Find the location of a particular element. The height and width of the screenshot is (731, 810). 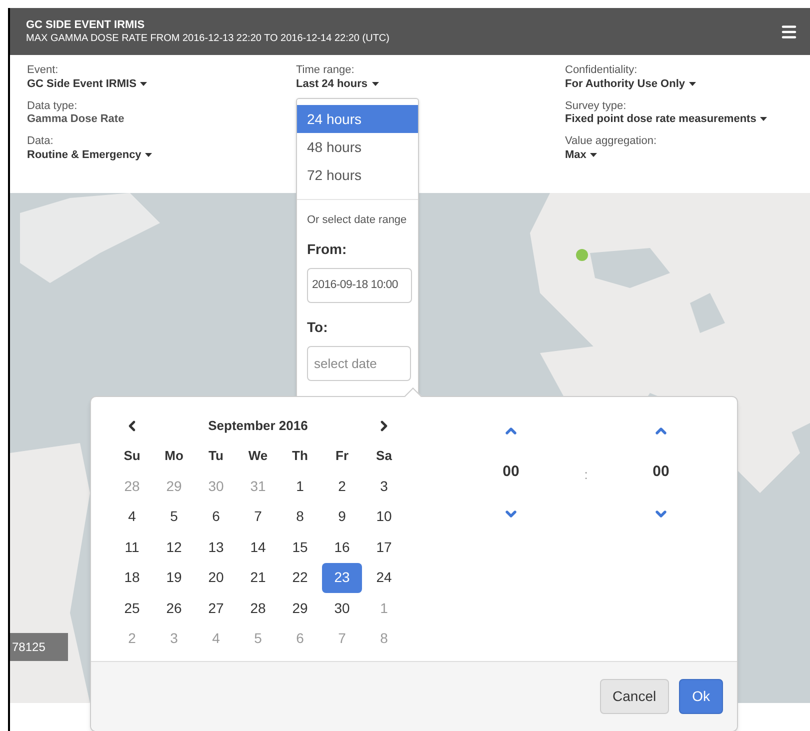

filter-label: Value aggregation: is located at coordinates (611, 142).